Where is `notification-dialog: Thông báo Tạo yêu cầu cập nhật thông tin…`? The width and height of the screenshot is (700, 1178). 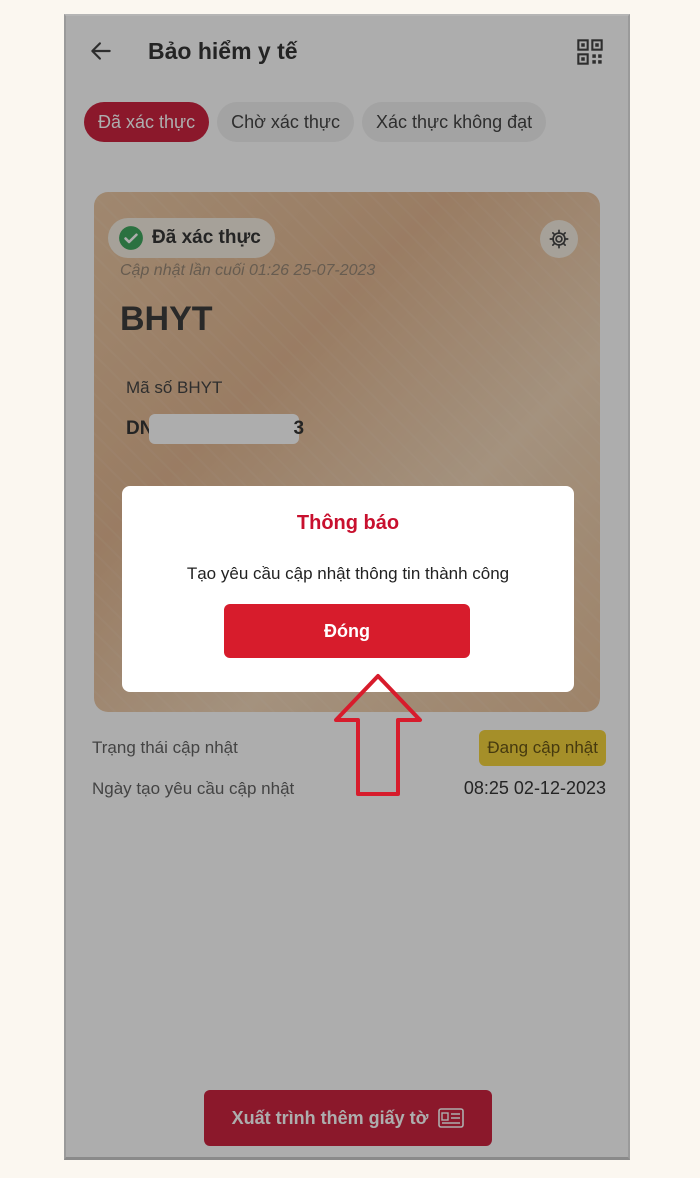
notification-dialog: Thông báo Tạo yêu cầu cập nhật thông tin… is located at coordinates (348, 589).